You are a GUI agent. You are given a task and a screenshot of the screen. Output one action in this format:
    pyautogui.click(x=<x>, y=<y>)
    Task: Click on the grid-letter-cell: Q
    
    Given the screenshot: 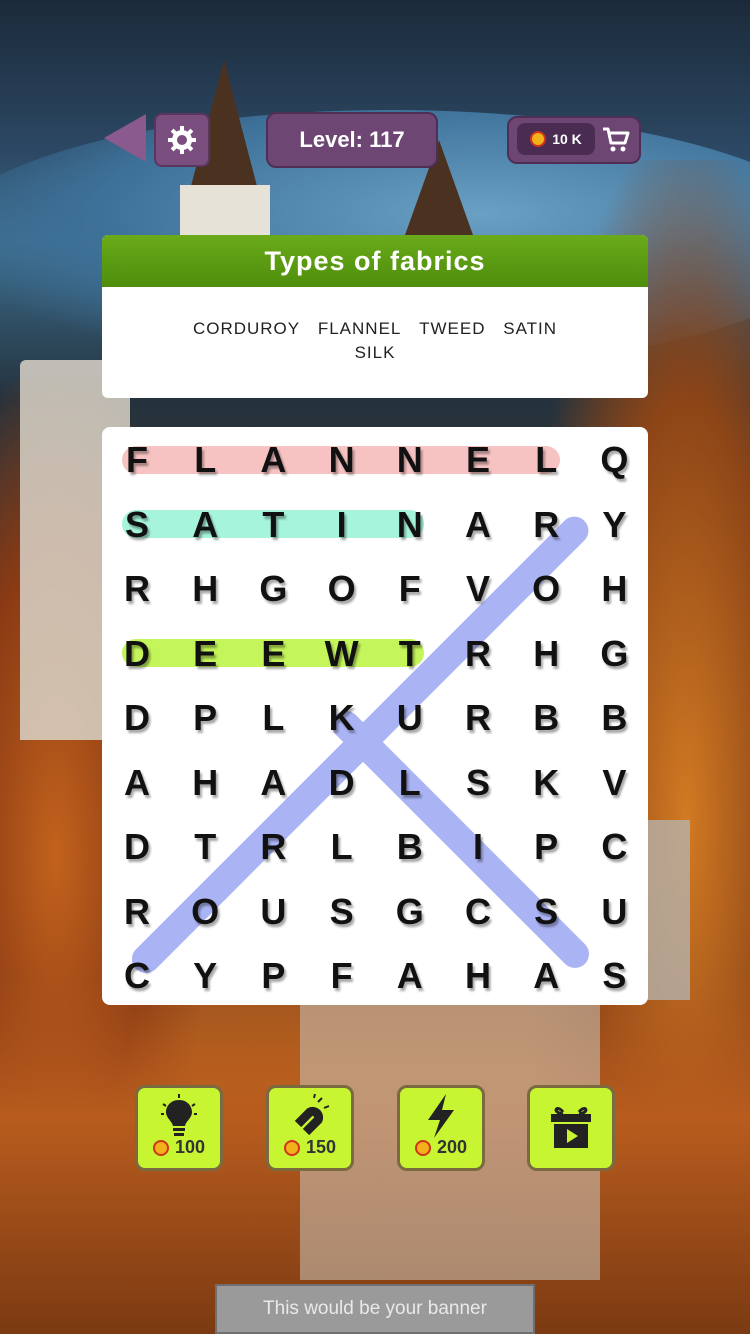 What is the action you would take?
    pyautogui.click(x=614, y=460)
    